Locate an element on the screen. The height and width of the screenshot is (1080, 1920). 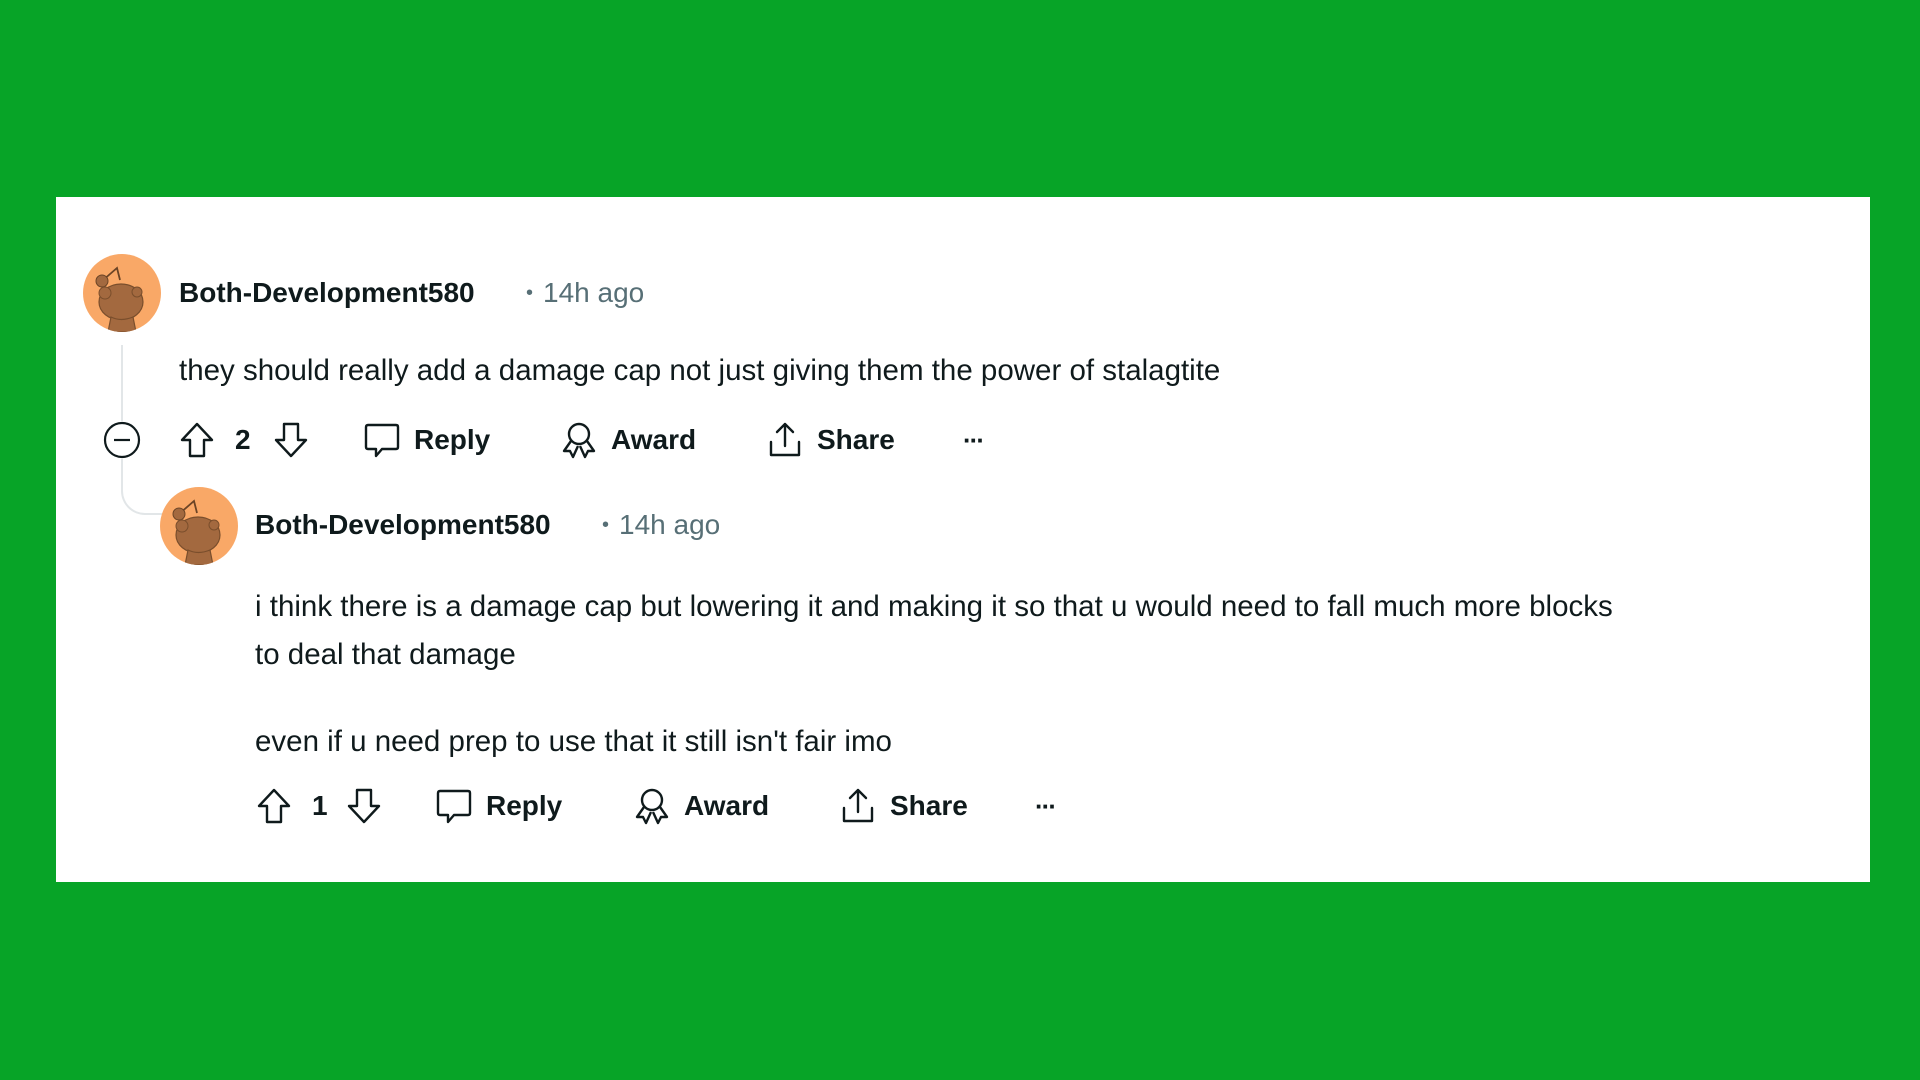
comment-1-author: Both-Development580 is located at coordinates (327, 293).